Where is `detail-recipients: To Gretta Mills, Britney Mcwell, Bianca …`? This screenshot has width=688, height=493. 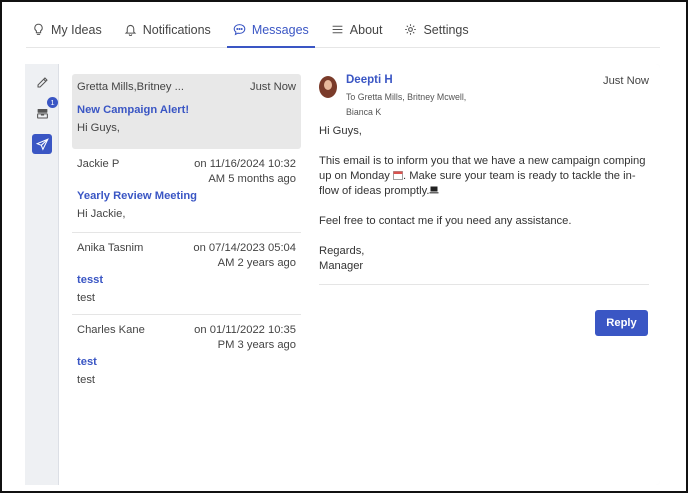
detail-recipients: To Gretta Mills, Britney Mcwell, Bianca … is located at coordinates (406, 104).